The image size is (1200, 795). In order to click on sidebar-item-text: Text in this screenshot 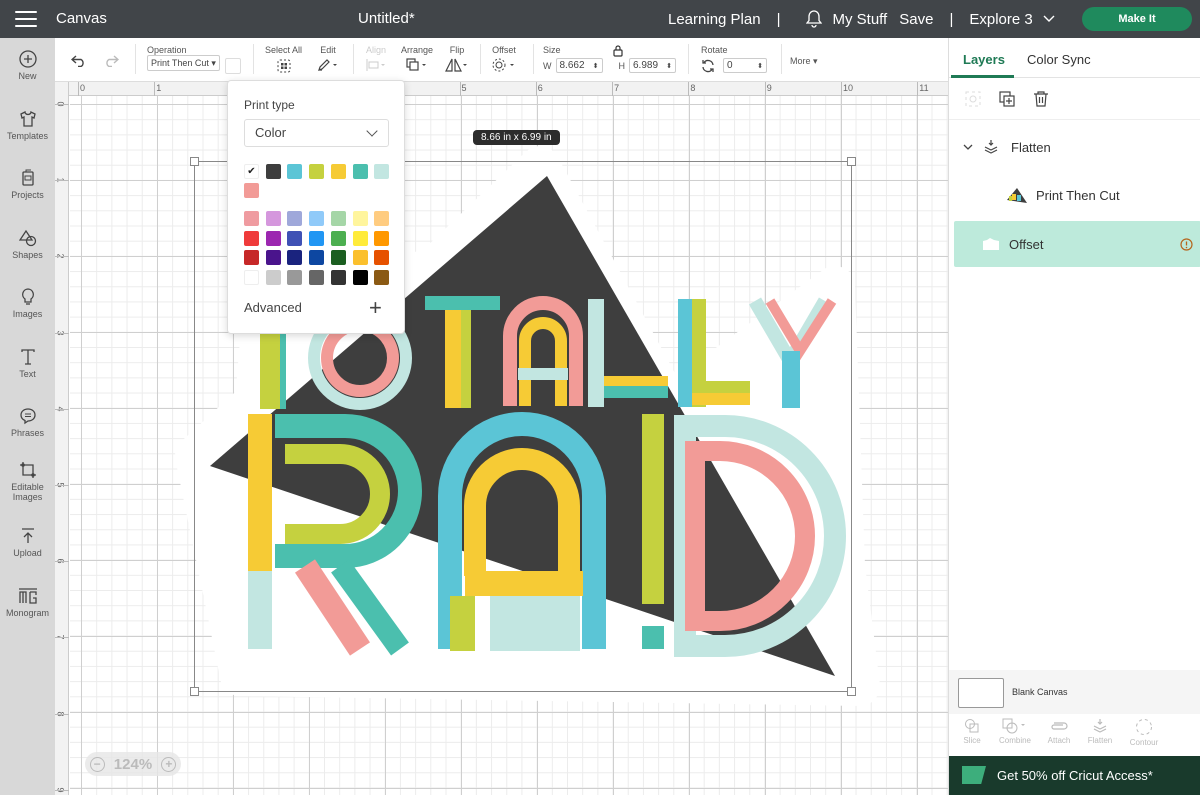, I will do `click(27, 363)`.